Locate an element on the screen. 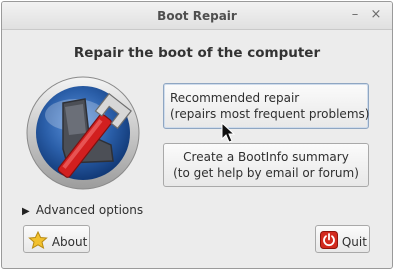  recommended-repair-label: Recommended repair is located at coordinates (235, 98).